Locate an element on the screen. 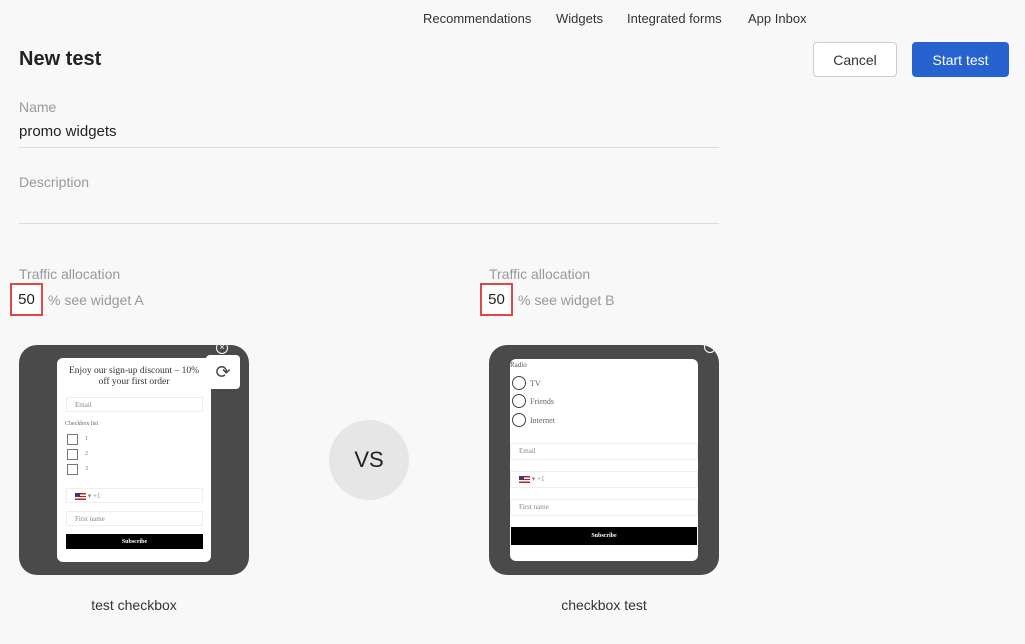 The width and height of the screenshot is (1025, 644). nav-integrated-forms: Integrated forms is located at coordinates (674, 18).